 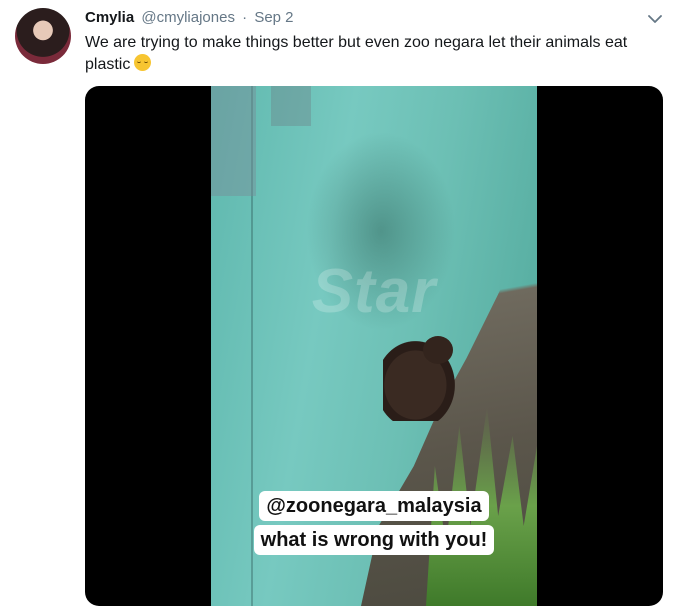 What do you see at coordinates (438, 350) in the screenshot?
I see `animal-head` at bounding box center [438, 350].